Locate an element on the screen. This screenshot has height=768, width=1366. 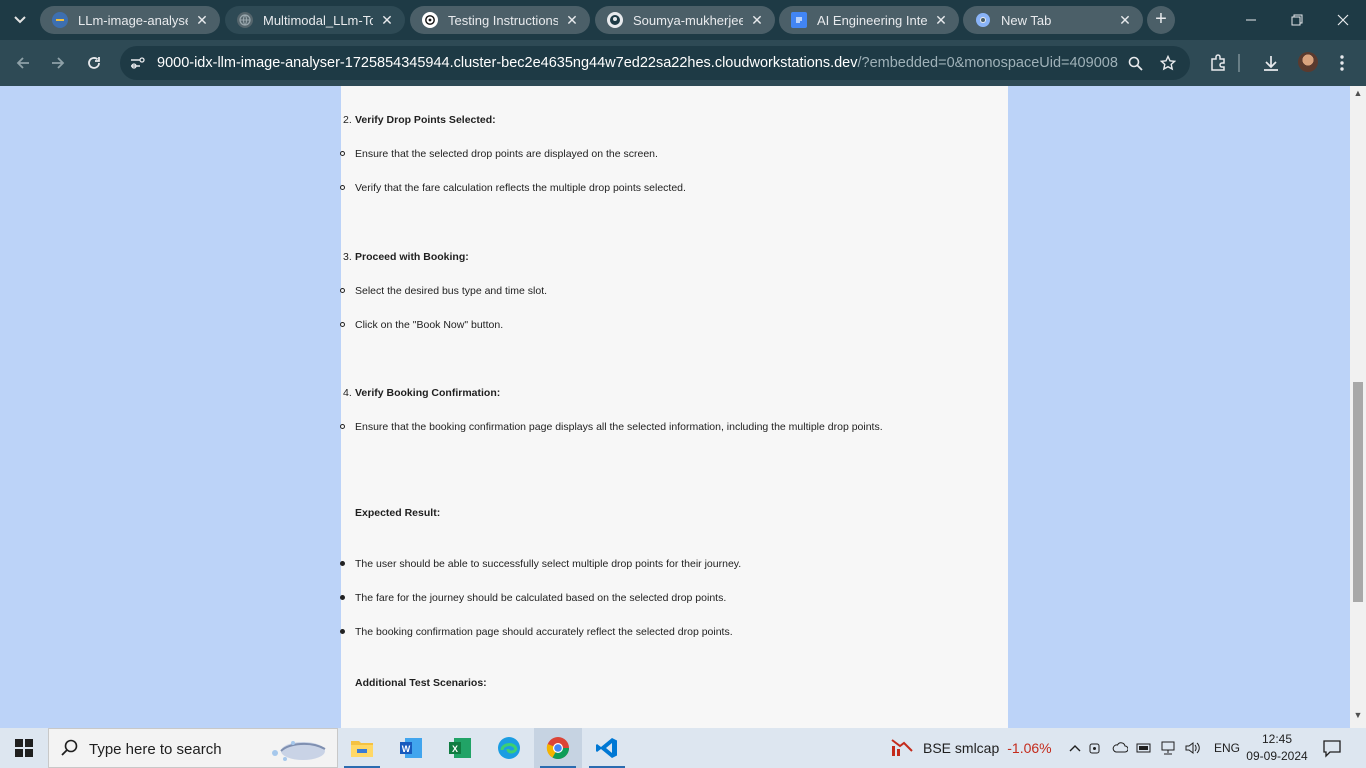
zoom-search-icon is located at coordinates (1135, 63).